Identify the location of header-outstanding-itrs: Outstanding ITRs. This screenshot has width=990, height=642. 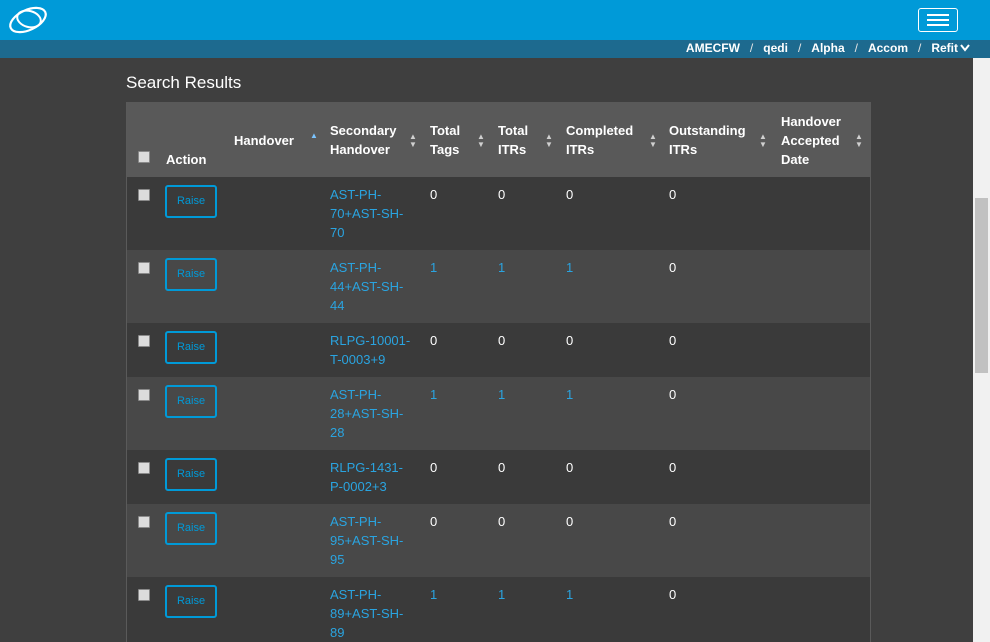
(707, 140).